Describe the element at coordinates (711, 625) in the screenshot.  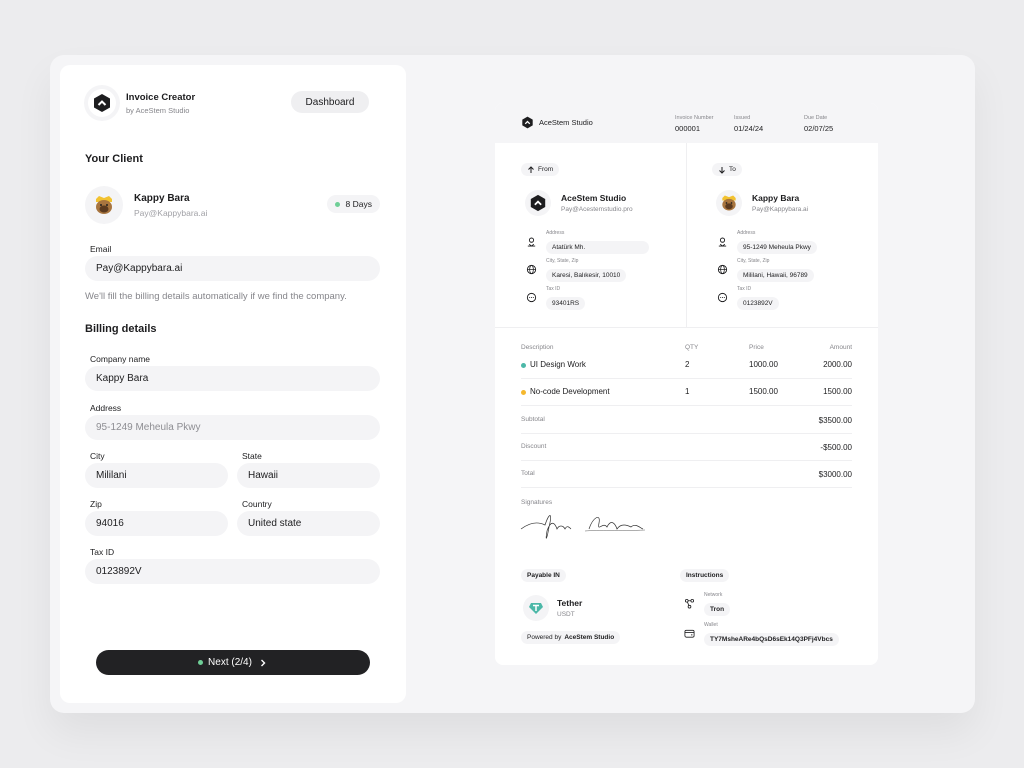
I see `wallet-label: Wallet` at that location.